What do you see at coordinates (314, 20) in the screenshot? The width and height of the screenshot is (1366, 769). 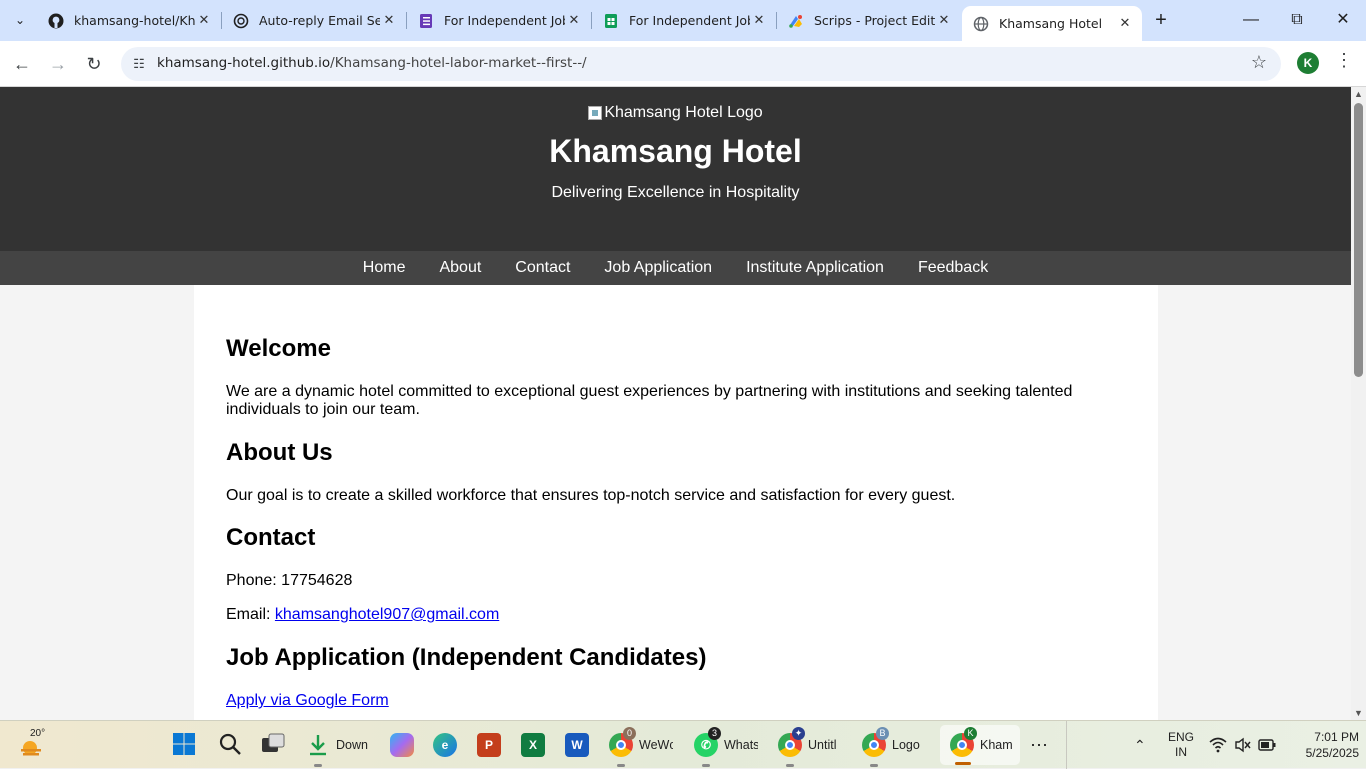 I see `tab-chatgpt: Auto-reply Email Setup ✕` at bounding box center [314, 20].